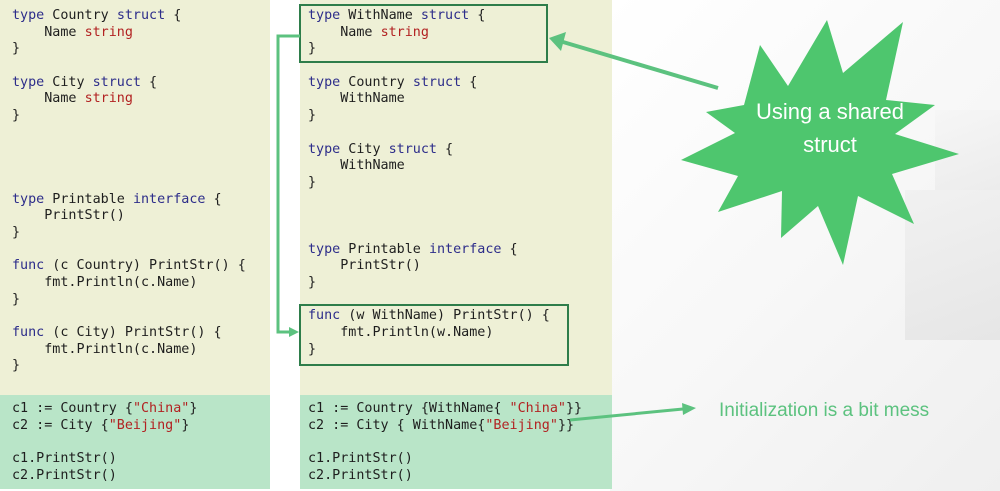 The image size is (1000, 491). I want to click on callout-arrow-line, so click(640, 65).